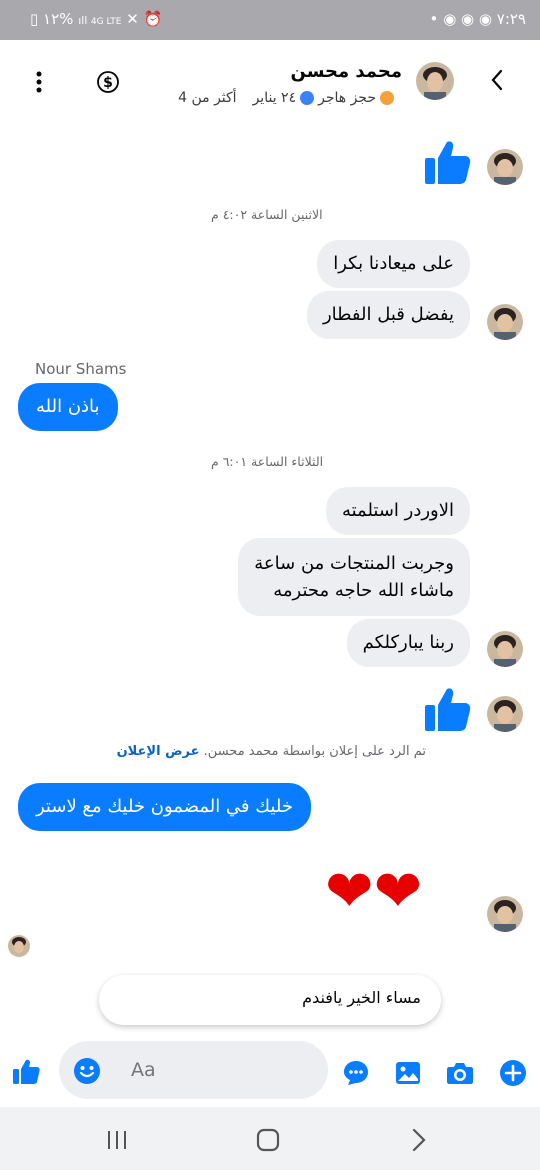  Describe the element at coordinates (267, 214) in the screenshot. I see `timestamp: الاثنين الساعة ٤:٠٢ م` at that location.